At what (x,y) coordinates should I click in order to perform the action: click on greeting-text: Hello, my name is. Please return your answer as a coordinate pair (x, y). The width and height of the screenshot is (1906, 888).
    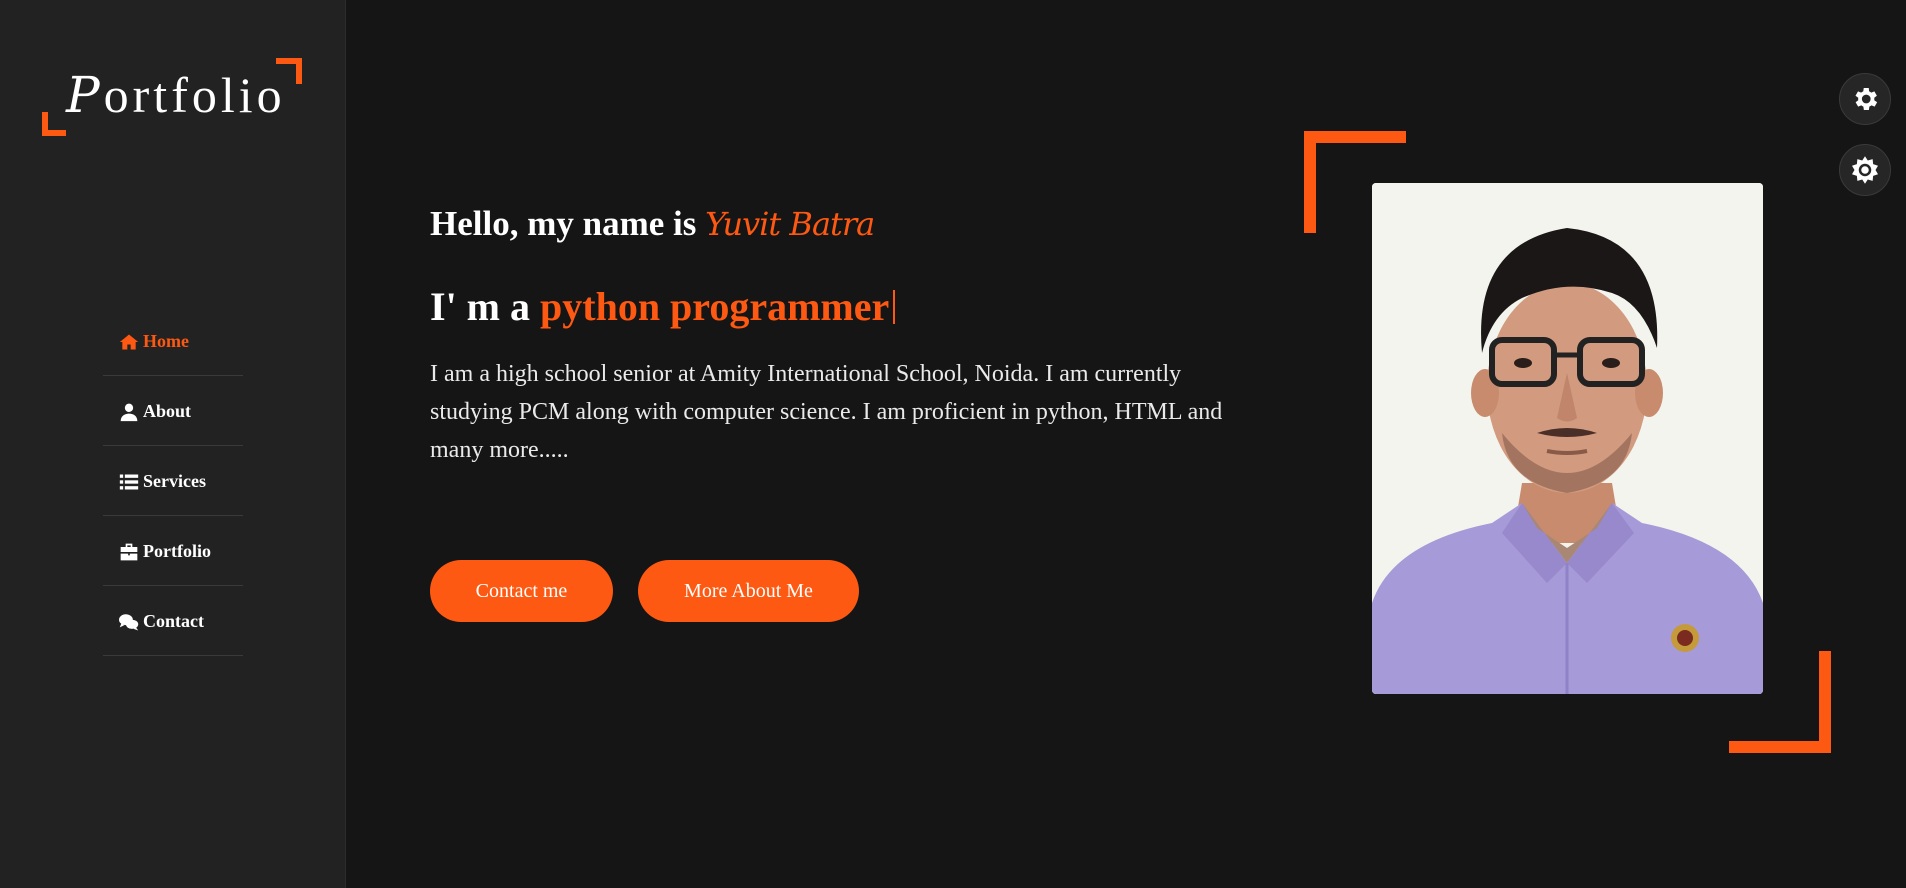
    Looking at the image, I should click on (563, 223).